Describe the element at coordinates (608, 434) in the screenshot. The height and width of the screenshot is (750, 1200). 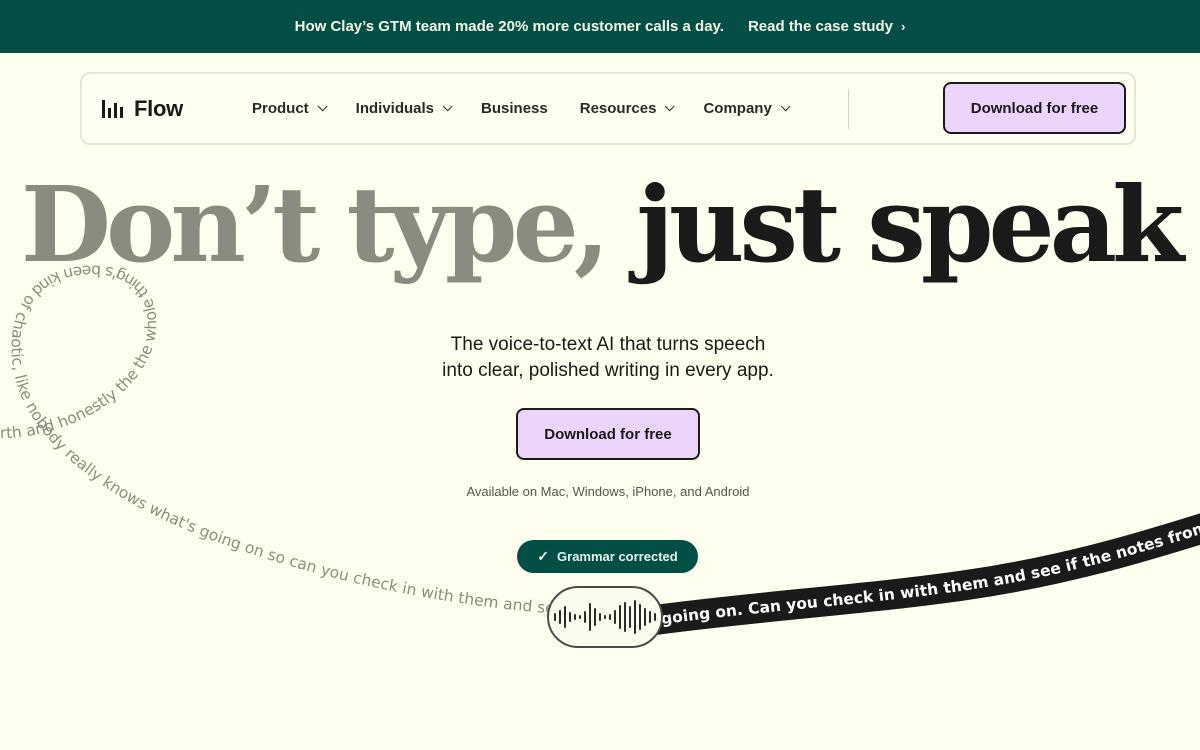
I see `hero-download-button: Download for free` at that location.